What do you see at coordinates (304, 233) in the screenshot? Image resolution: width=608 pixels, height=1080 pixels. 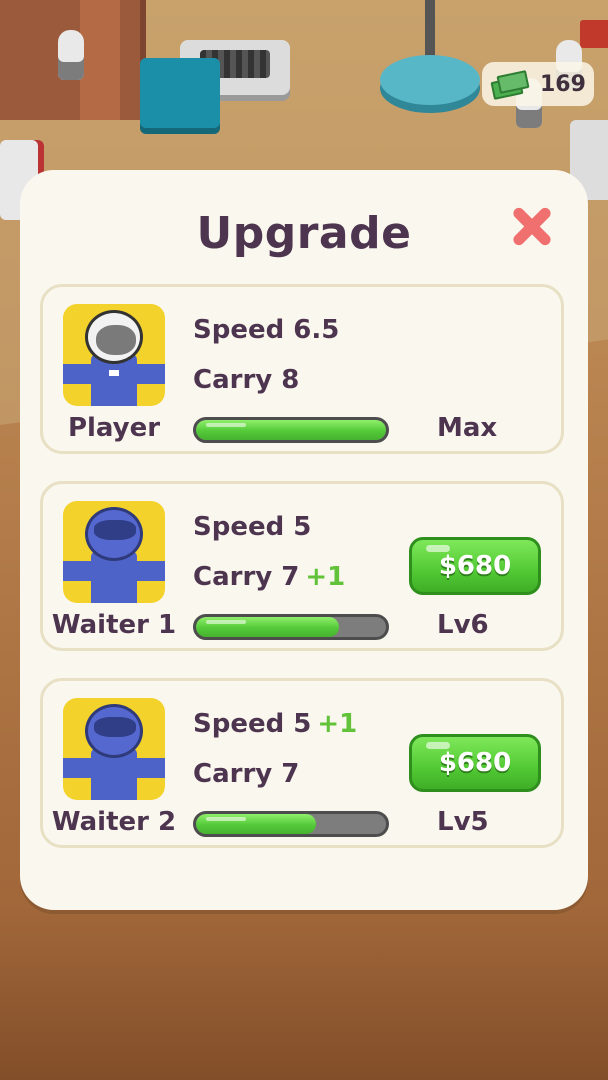 I see `panel-title: Upgrade` at bounding box center [304, 233].